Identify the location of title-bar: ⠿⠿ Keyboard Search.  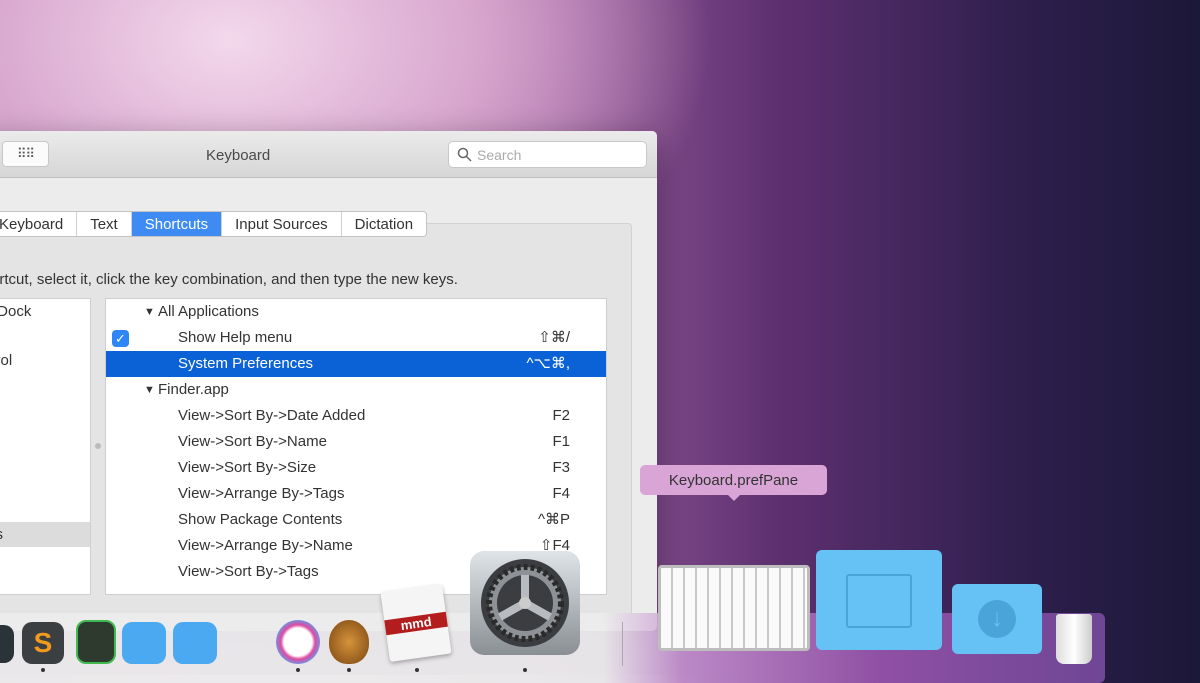
(328, 154).